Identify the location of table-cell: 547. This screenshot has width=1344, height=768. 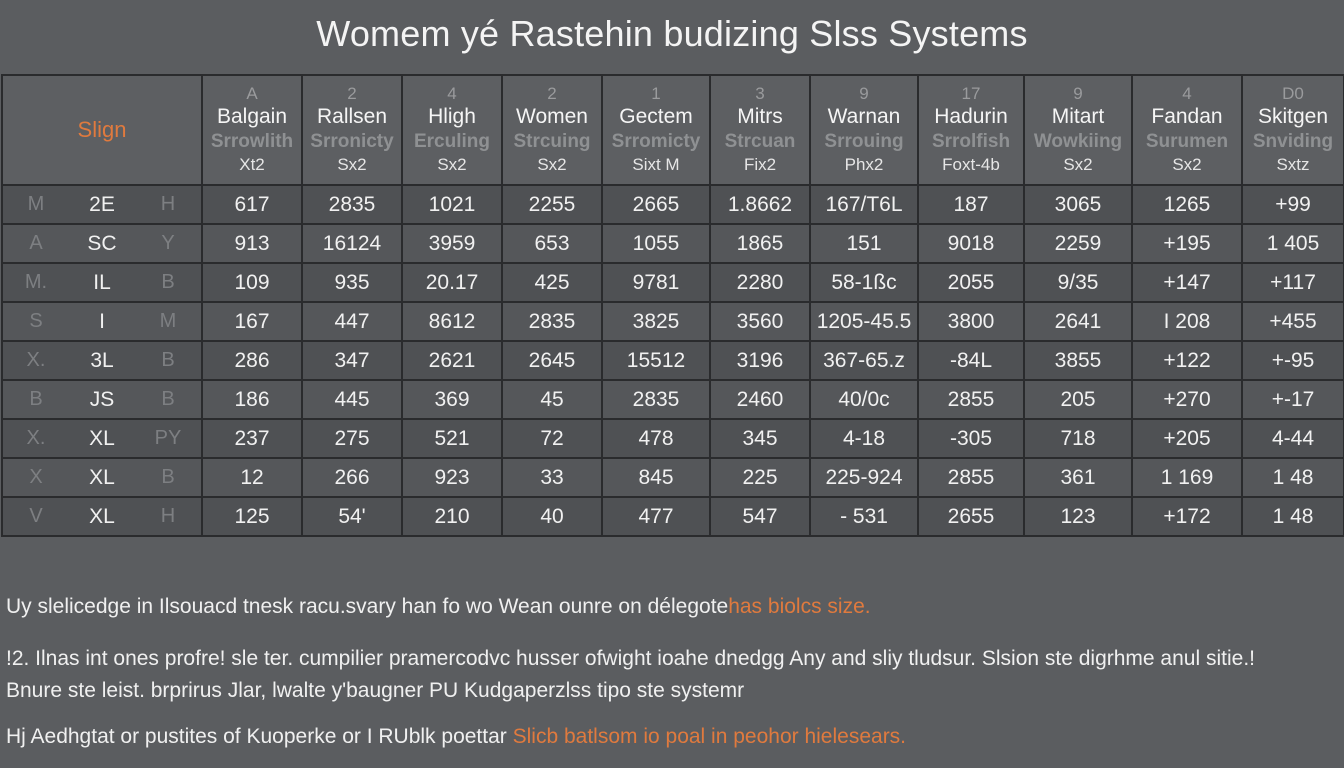
(760, 516).